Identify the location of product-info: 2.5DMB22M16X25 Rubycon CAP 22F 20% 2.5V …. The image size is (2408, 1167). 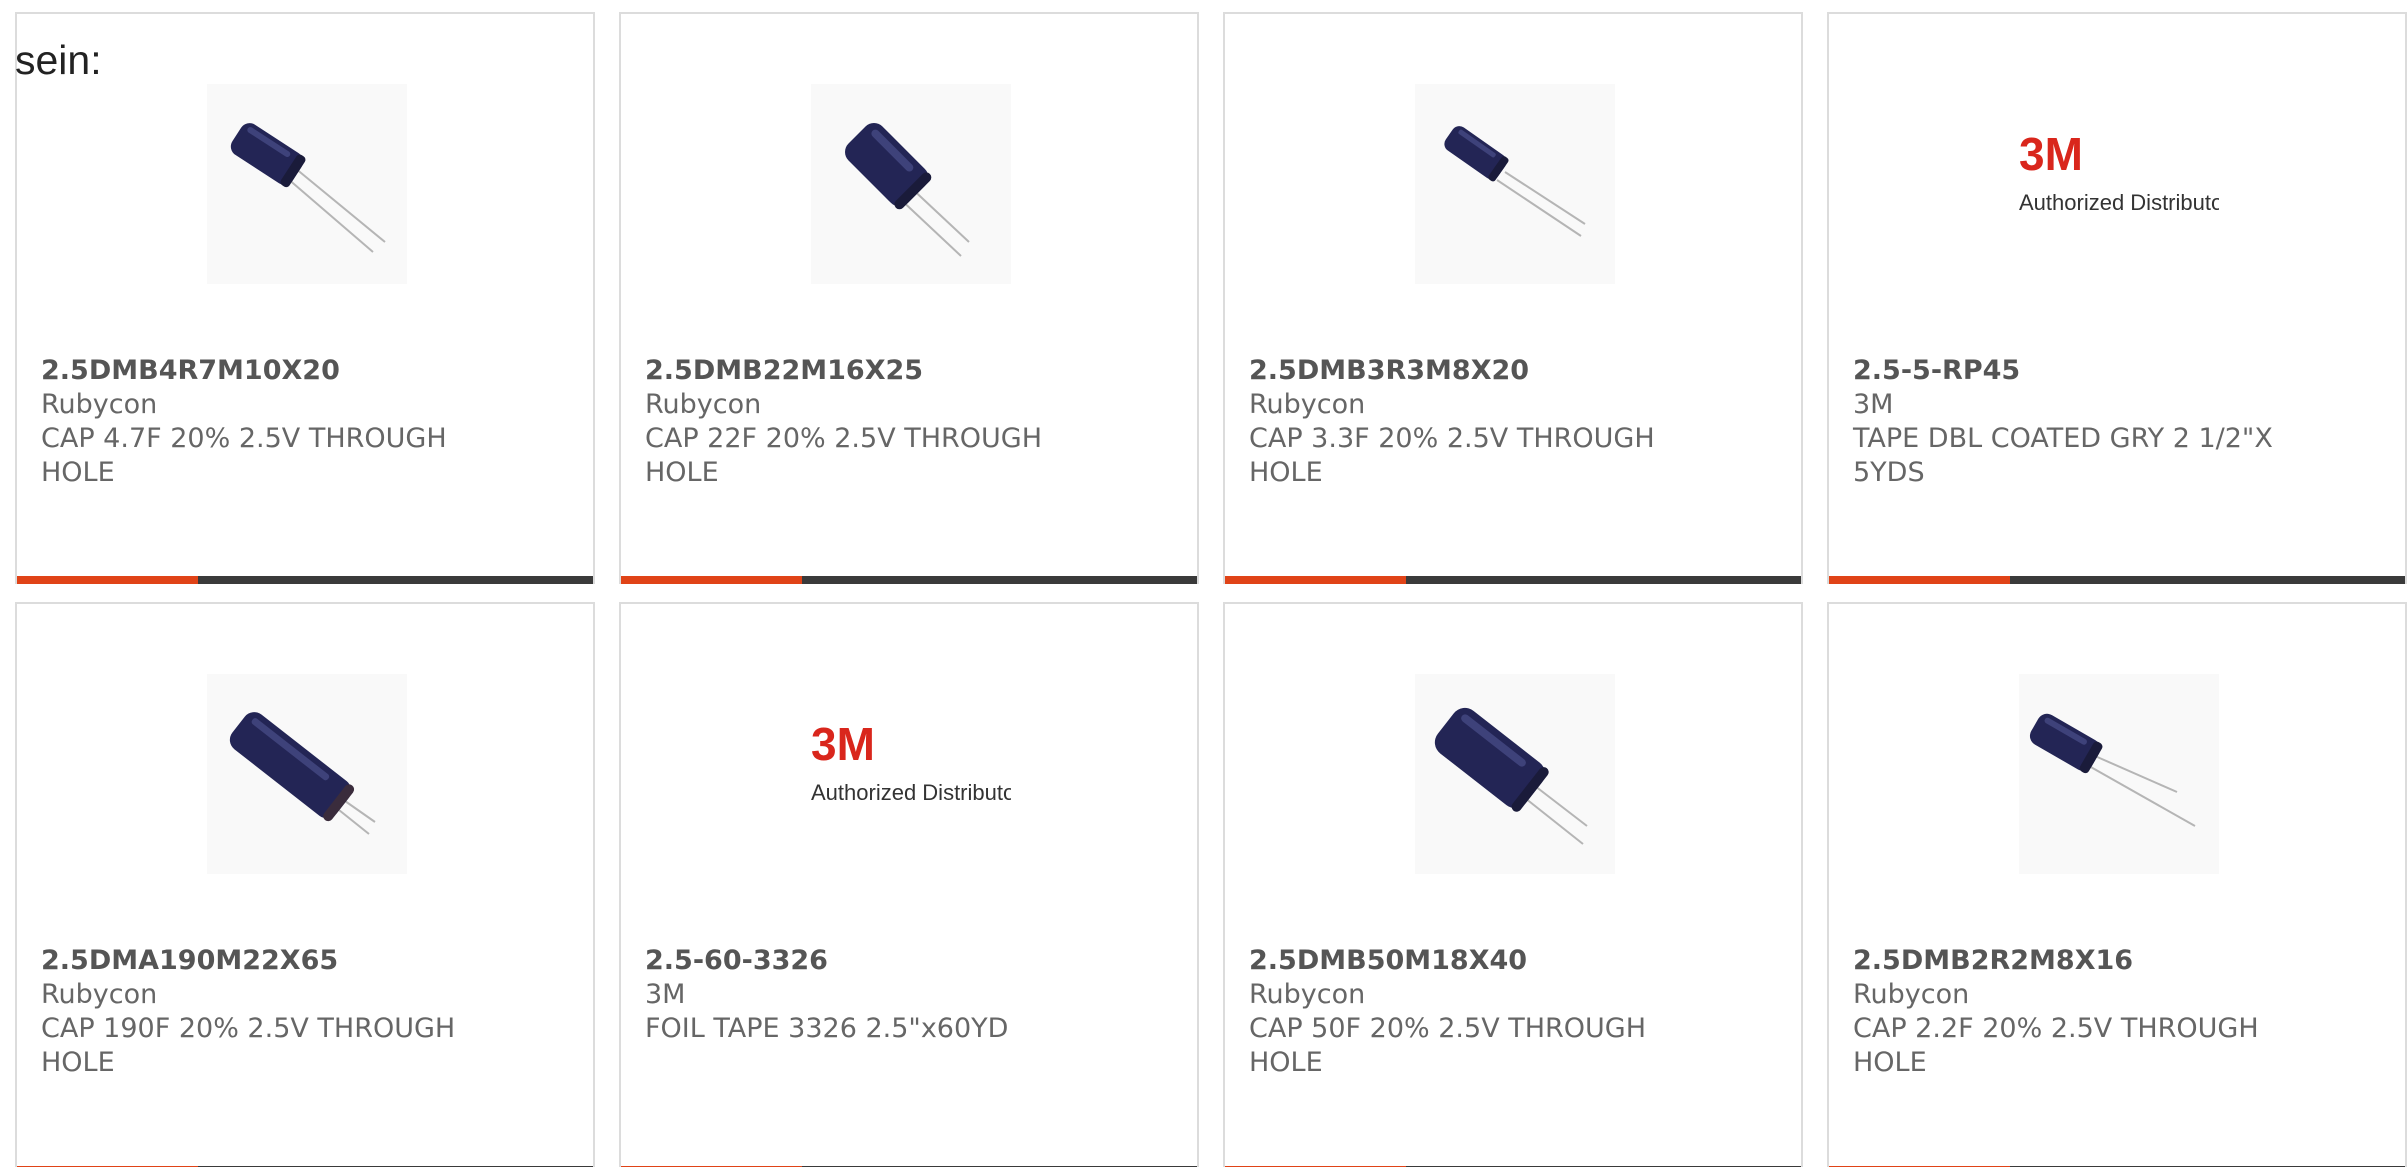
(905, 422).